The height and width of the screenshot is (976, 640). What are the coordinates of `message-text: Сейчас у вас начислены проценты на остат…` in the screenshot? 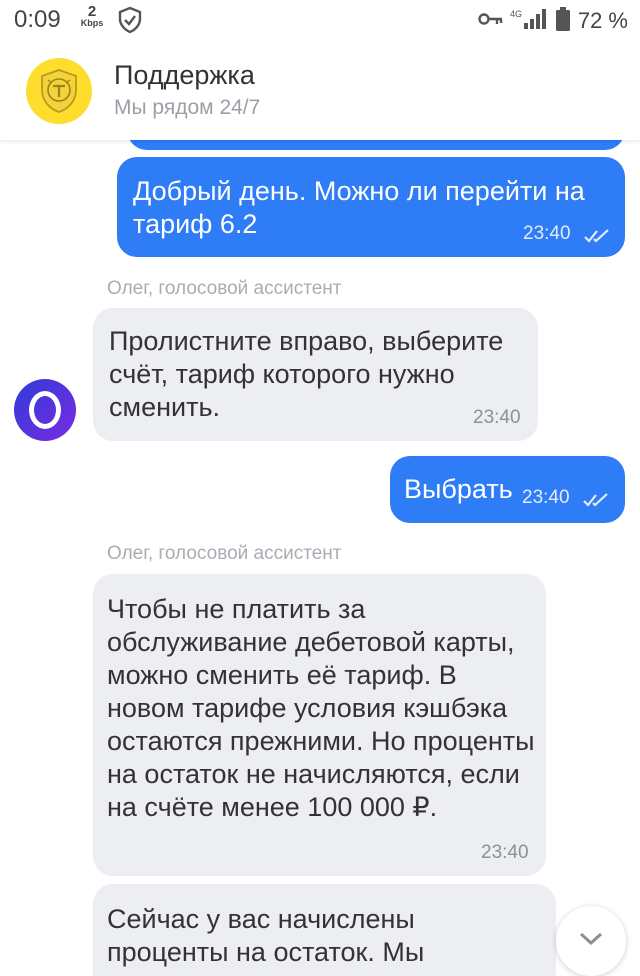 It's located at (266, 935).